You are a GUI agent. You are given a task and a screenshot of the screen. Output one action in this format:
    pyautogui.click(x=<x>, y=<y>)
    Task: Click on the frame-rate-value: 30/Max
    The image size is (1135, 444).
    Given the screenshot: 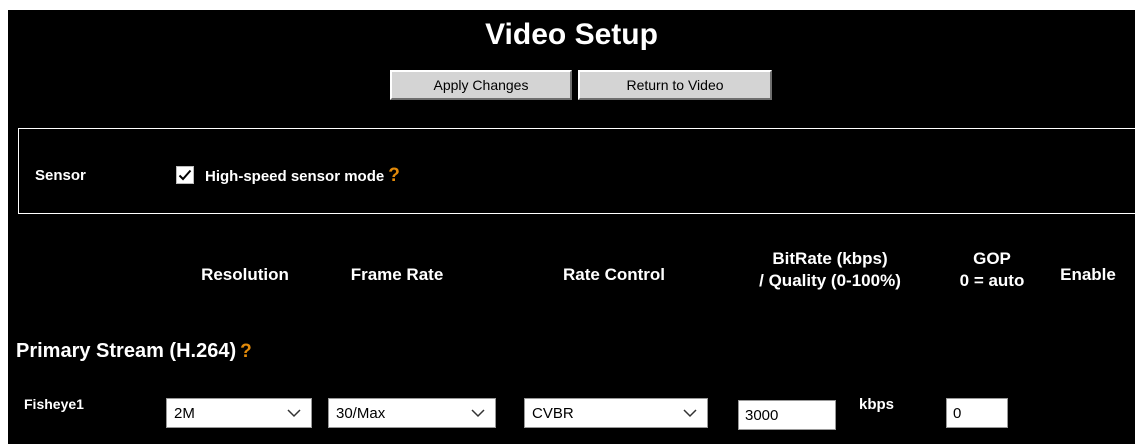 What is the action you would take?
    pyautogui.click(x=361, y=413)
    